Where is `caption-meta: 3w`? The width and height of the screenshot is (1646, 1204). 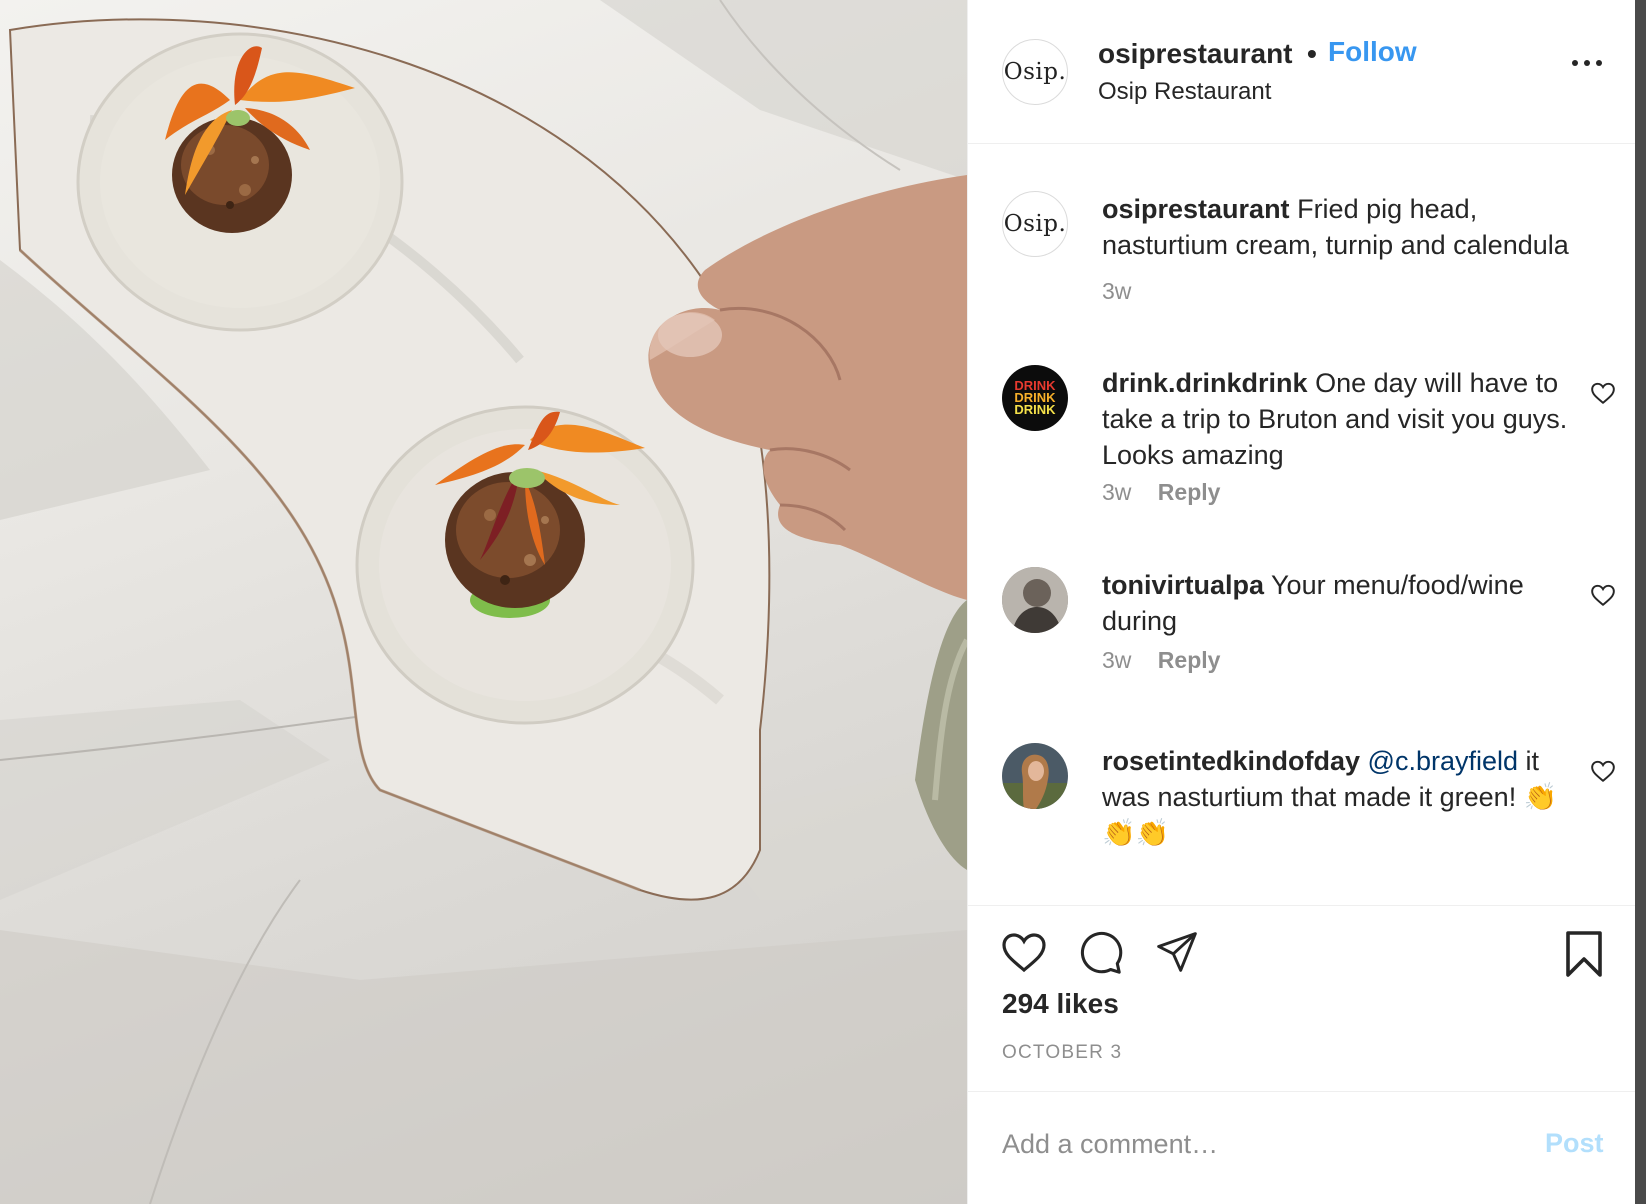
caption-meta: 3w is located at coordinates (1116, 291).